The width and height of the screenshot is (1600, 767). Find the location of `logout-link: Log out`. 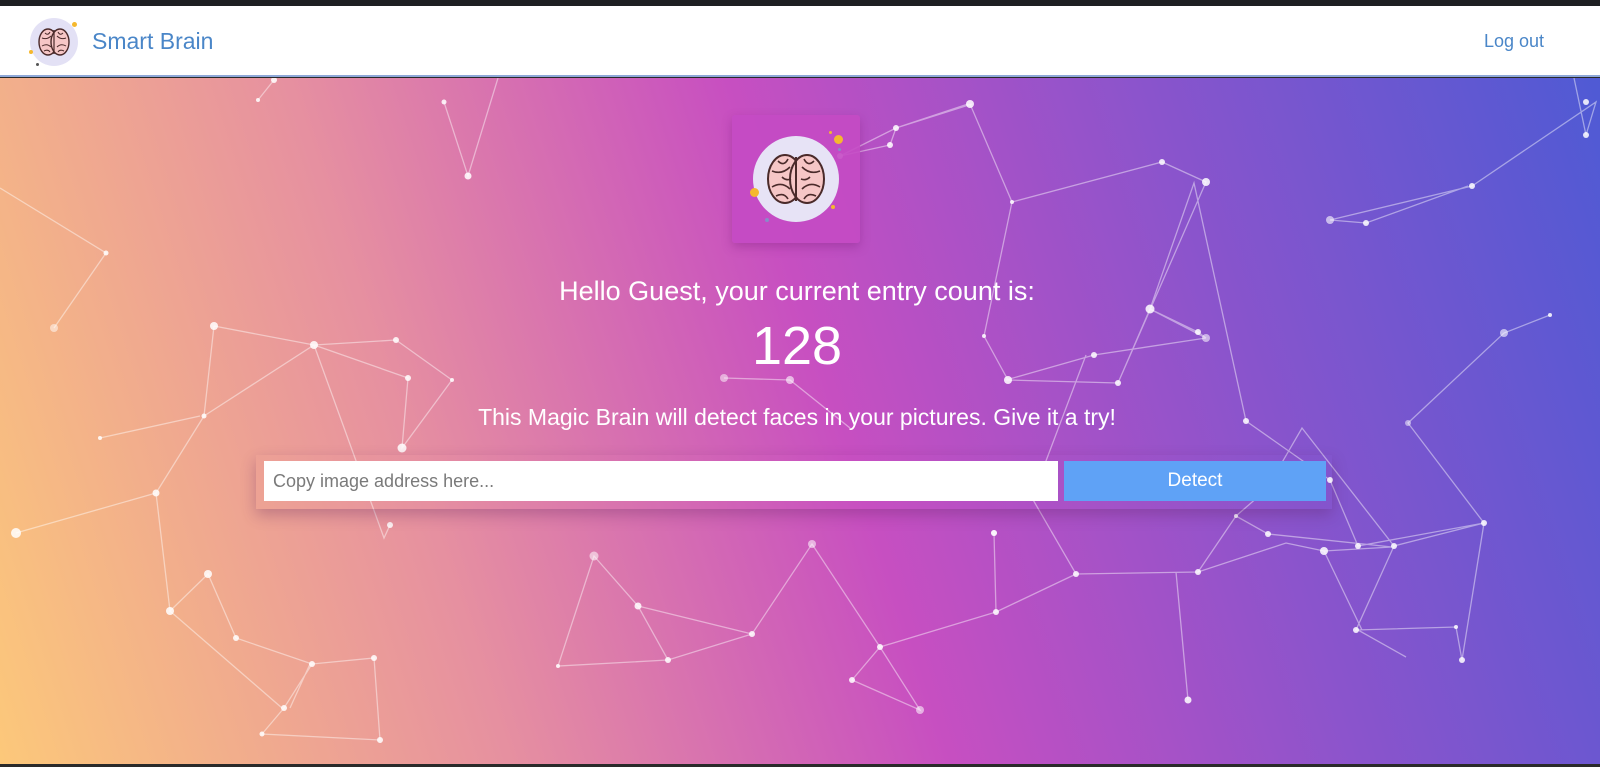

logout-link: Log out is located at coordinates (1514, 41).